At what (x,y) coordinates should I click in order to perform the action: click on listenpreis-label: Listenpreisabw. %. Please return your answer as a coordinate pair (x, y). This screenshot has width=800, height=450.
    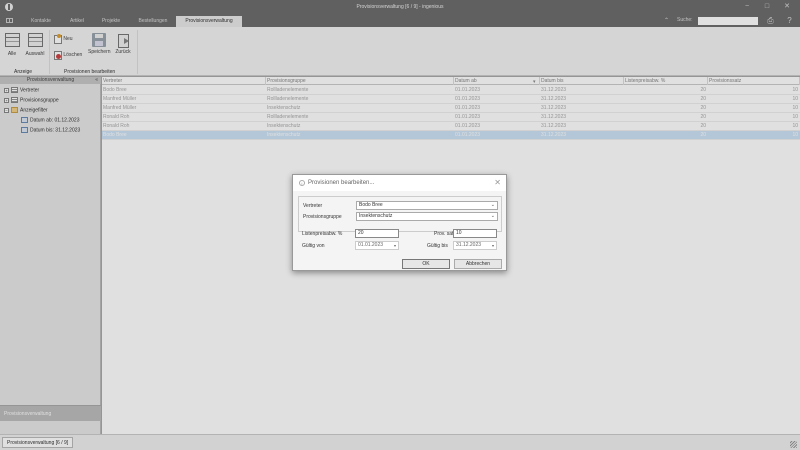
    Looking at the image, I should click on (322, 234).